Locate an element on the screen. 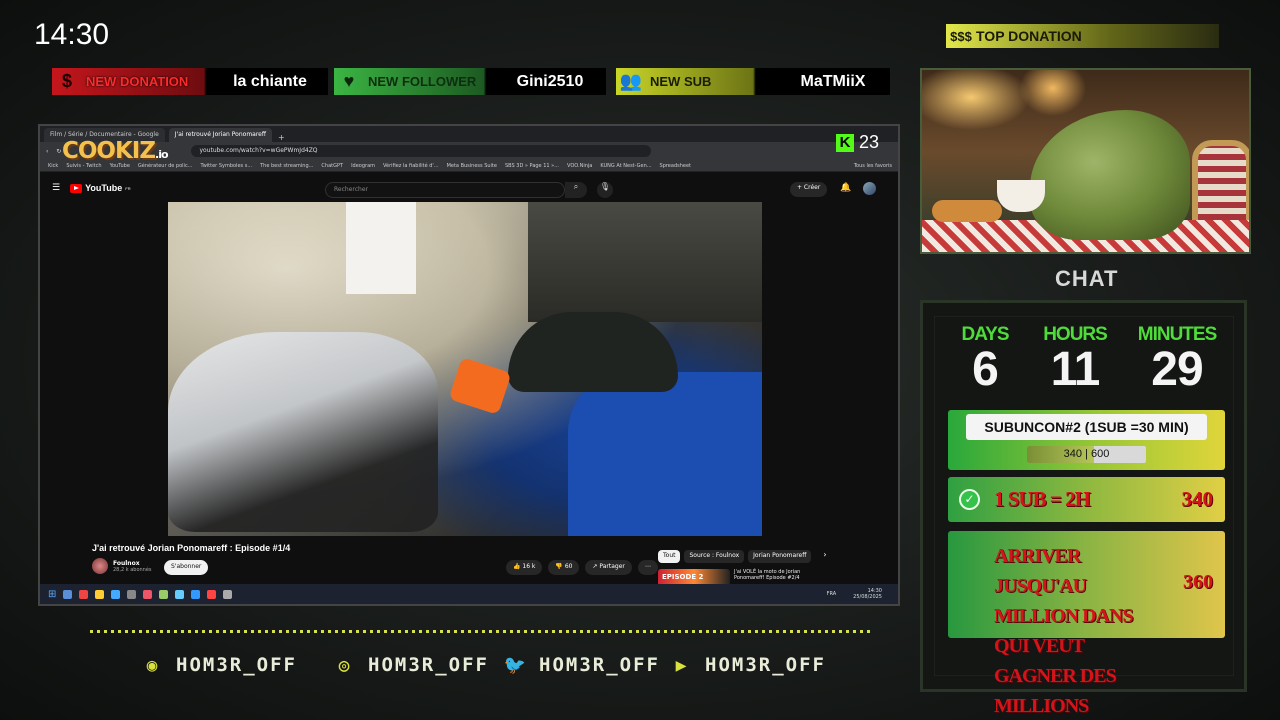  video-frame-phone is located at coordinates (480, 386).